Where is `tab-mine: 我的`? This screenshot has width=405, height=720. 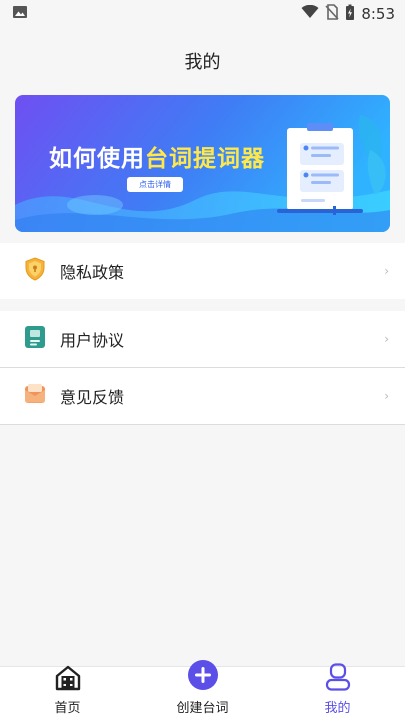
tab-mine: 我的 is located at coordinates (337, 691).